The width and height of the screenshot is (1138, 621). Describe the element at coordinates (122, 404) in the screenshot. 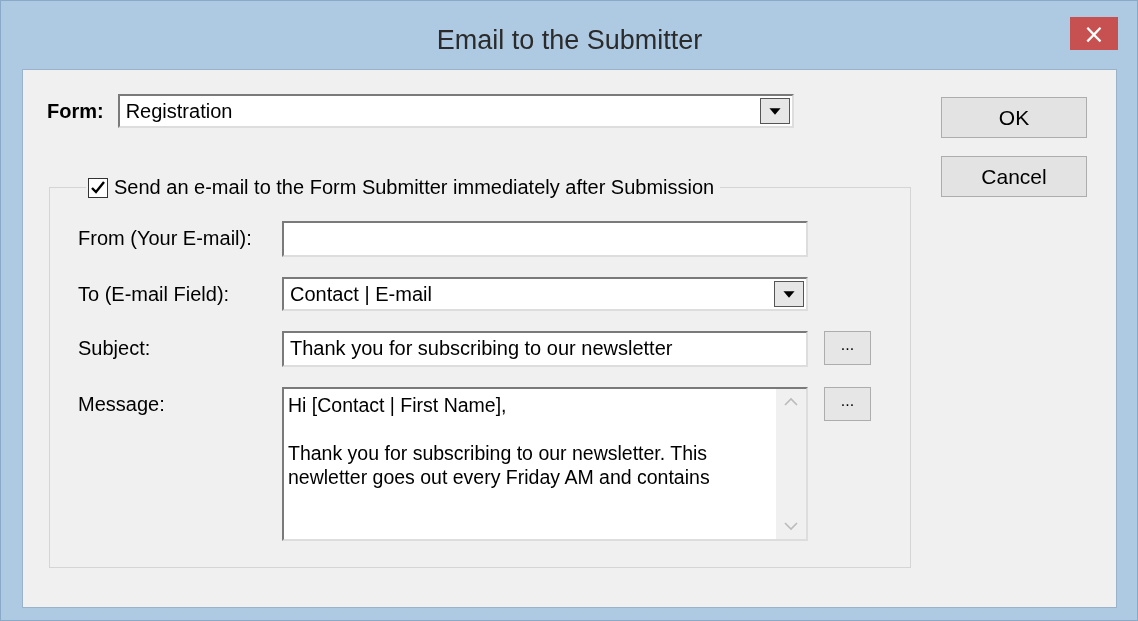

I see `field-label: Message:` at that location.